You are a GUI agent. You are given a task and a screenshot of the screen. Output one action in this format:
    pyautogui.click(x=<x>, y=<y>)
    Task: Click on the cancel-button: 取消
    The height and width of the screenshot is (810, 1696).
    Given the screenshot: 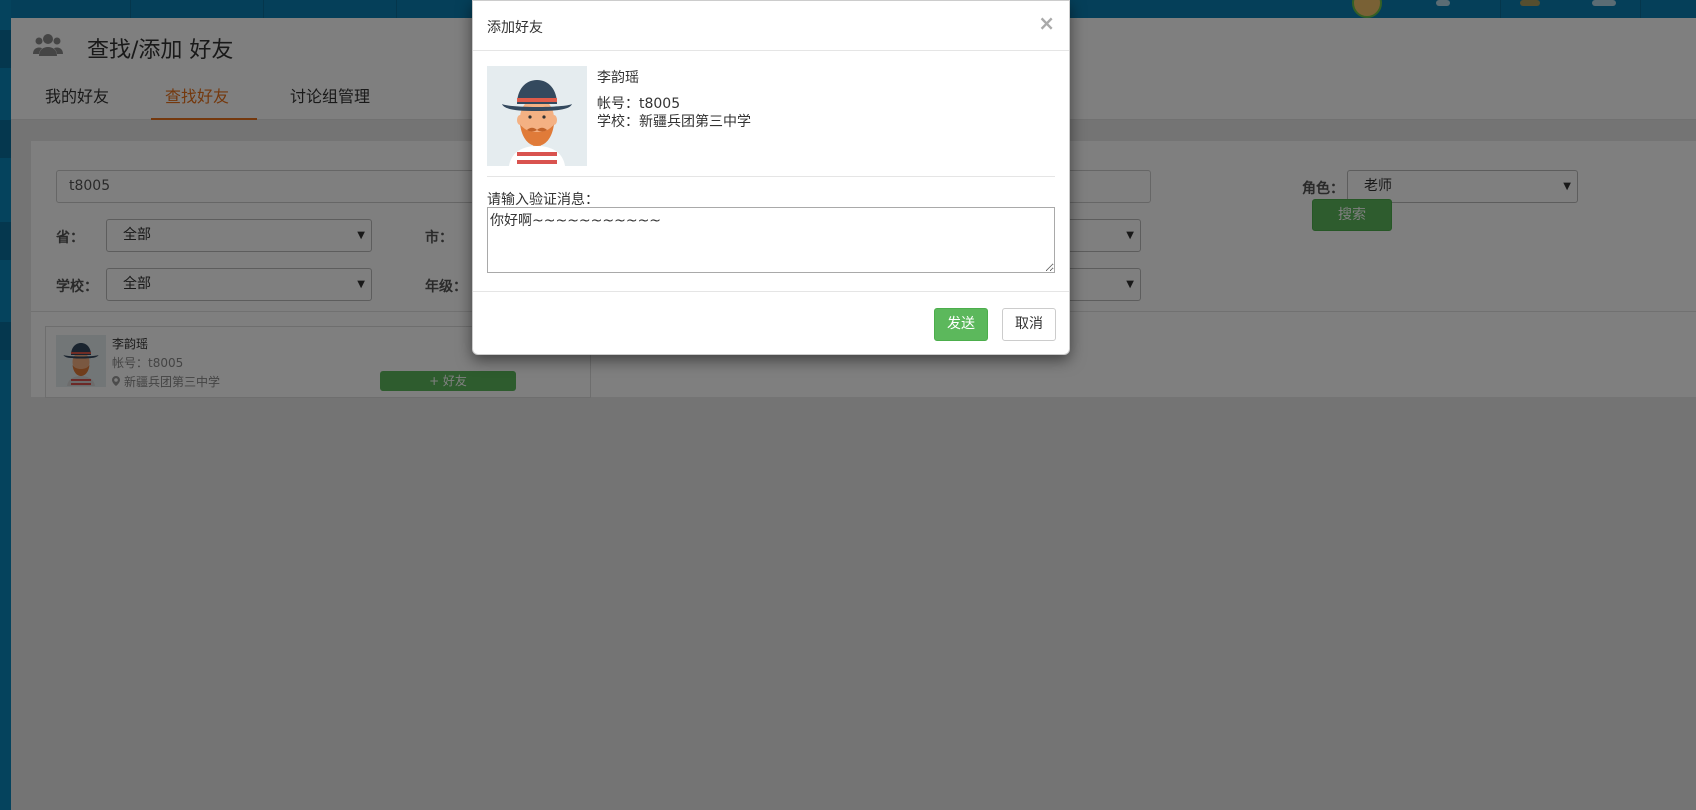 What is the action you would take?
    pyautogui.click(x=1029, y=324)
    